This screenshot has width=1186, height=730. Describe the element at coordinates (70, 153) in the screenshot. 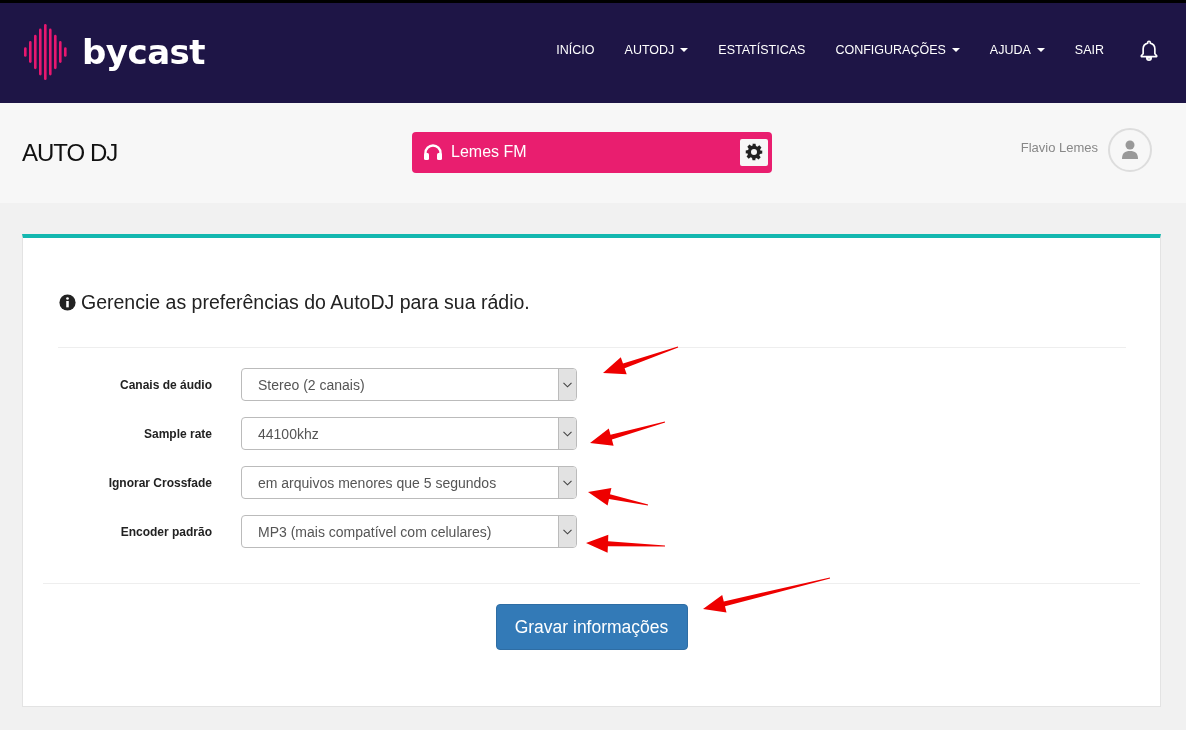

I see `page-title: AUTO DJ` at that location.